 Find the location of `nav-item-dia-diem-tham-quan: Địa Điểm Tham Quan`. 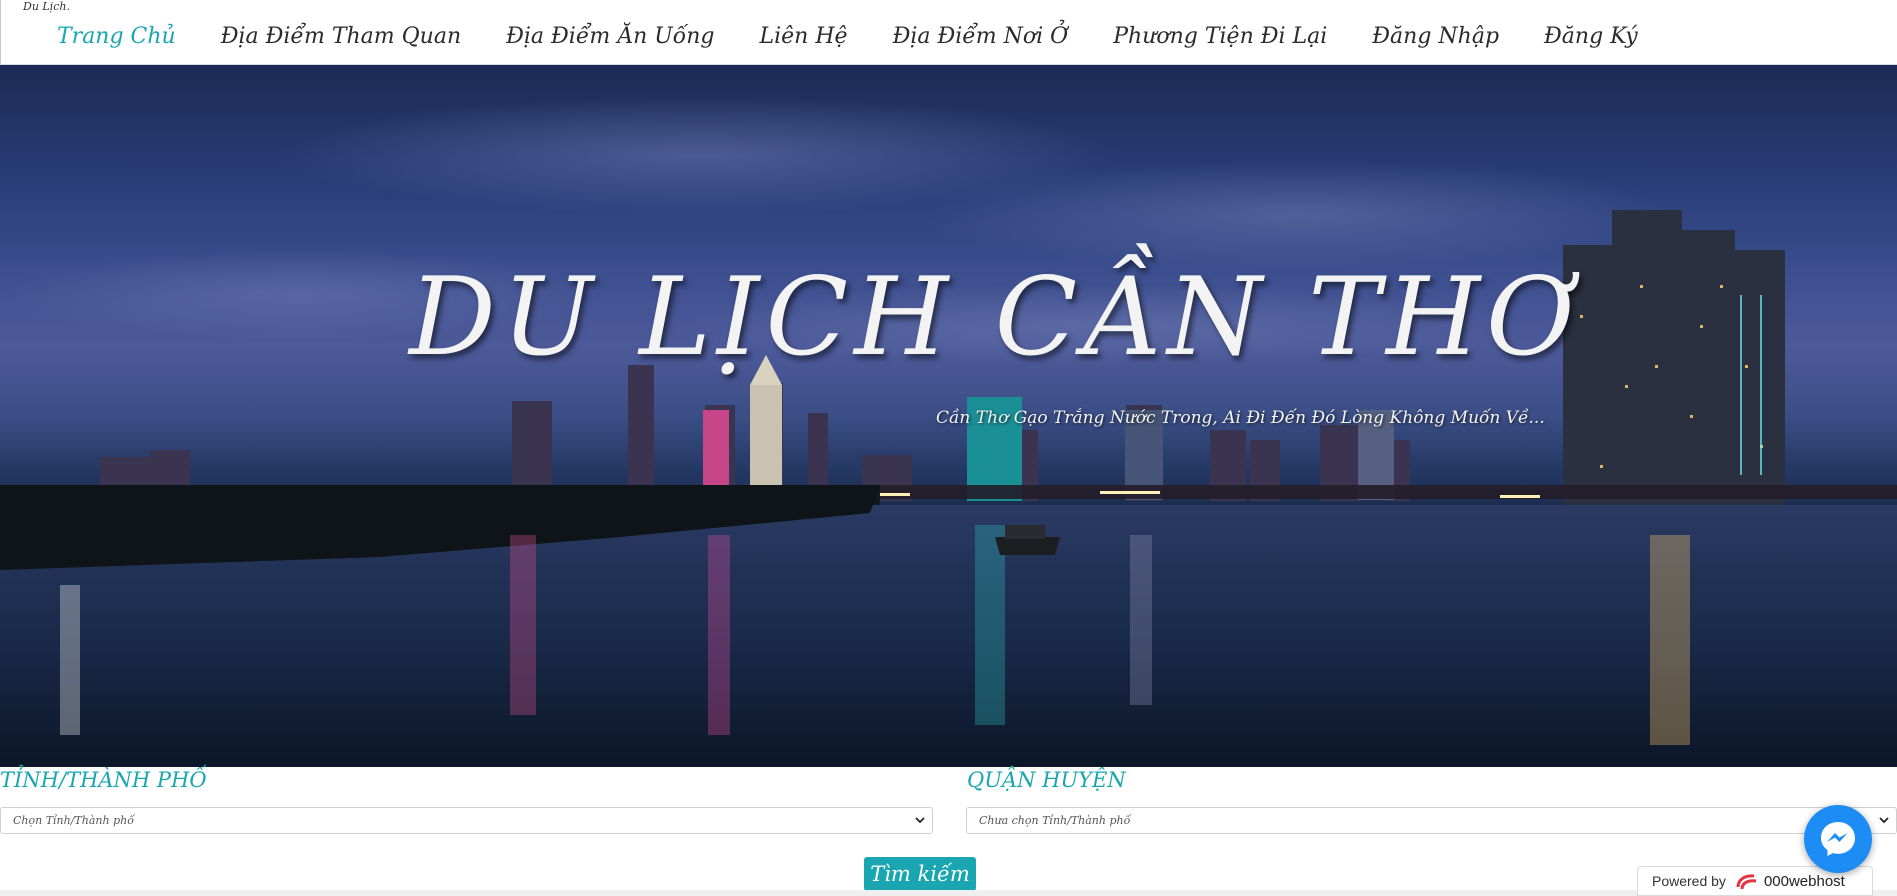

nav-item-dia-diem-tham-quan: Địa Điểm Tham Quan is located at coordinates (341, 33).